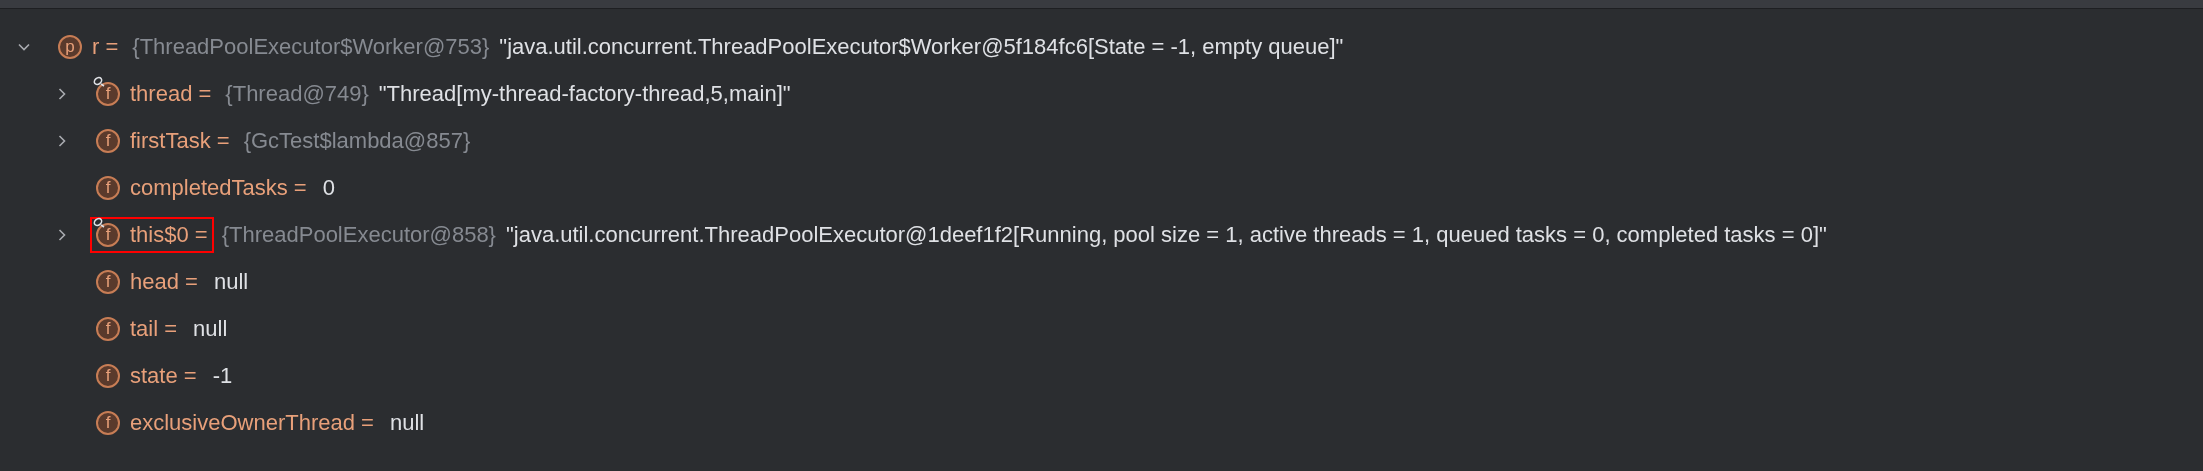 Image resolution: width=2203 pixels, height=471 pixels. I want to click on variable-value: 0, so click(328, 187).